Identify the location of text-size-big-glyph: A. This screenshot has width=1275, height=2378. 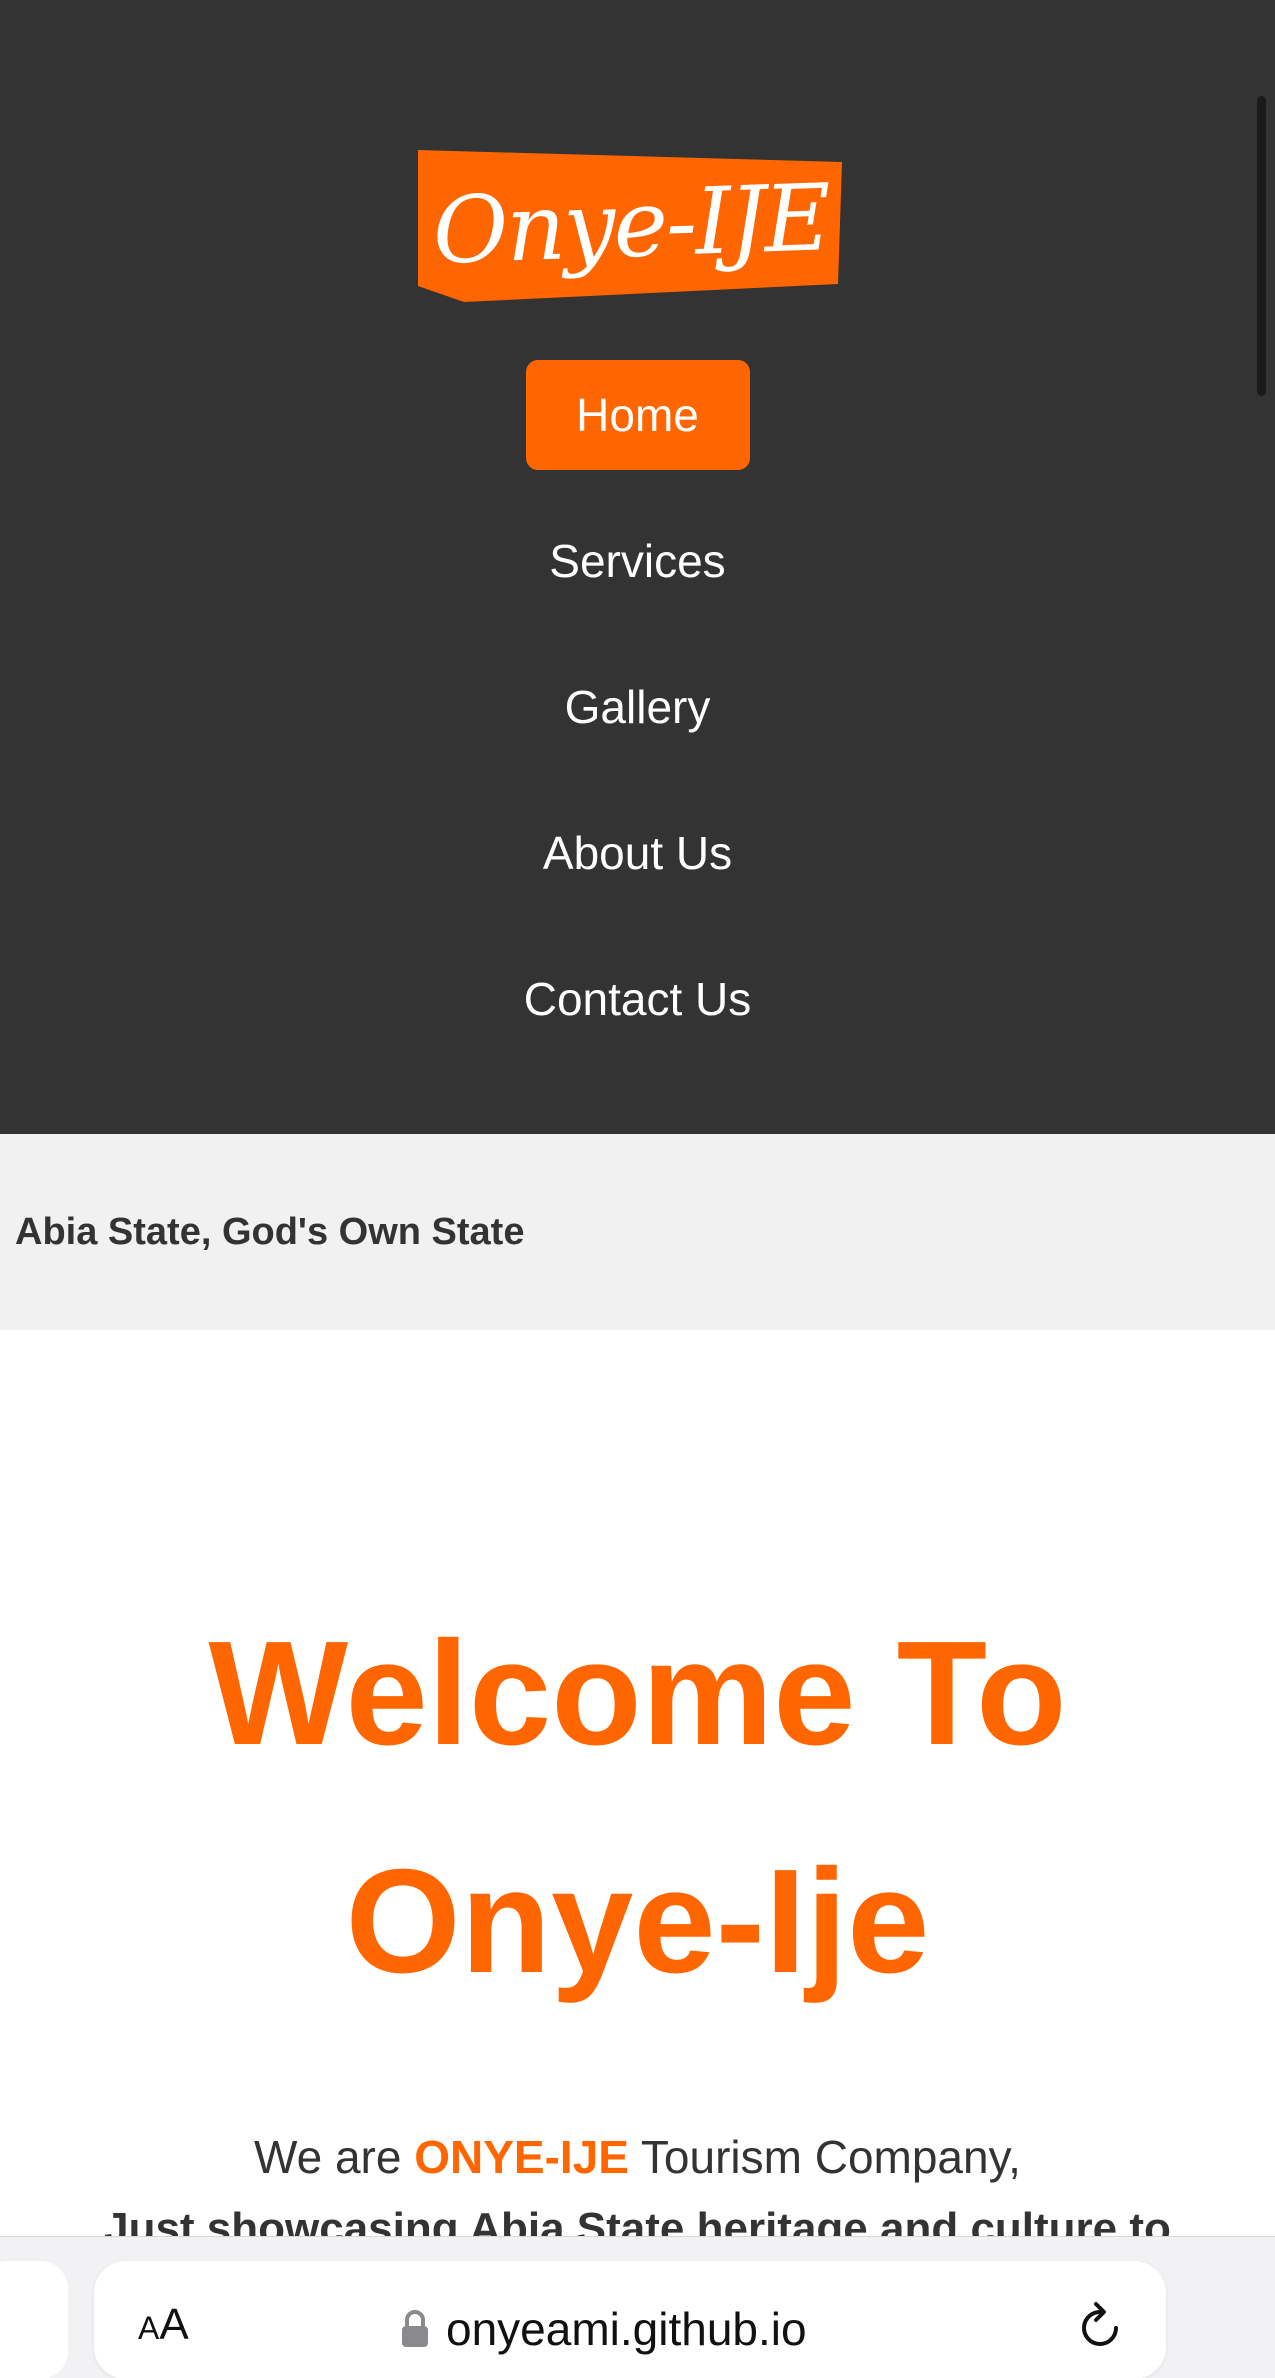
(174, 2324).